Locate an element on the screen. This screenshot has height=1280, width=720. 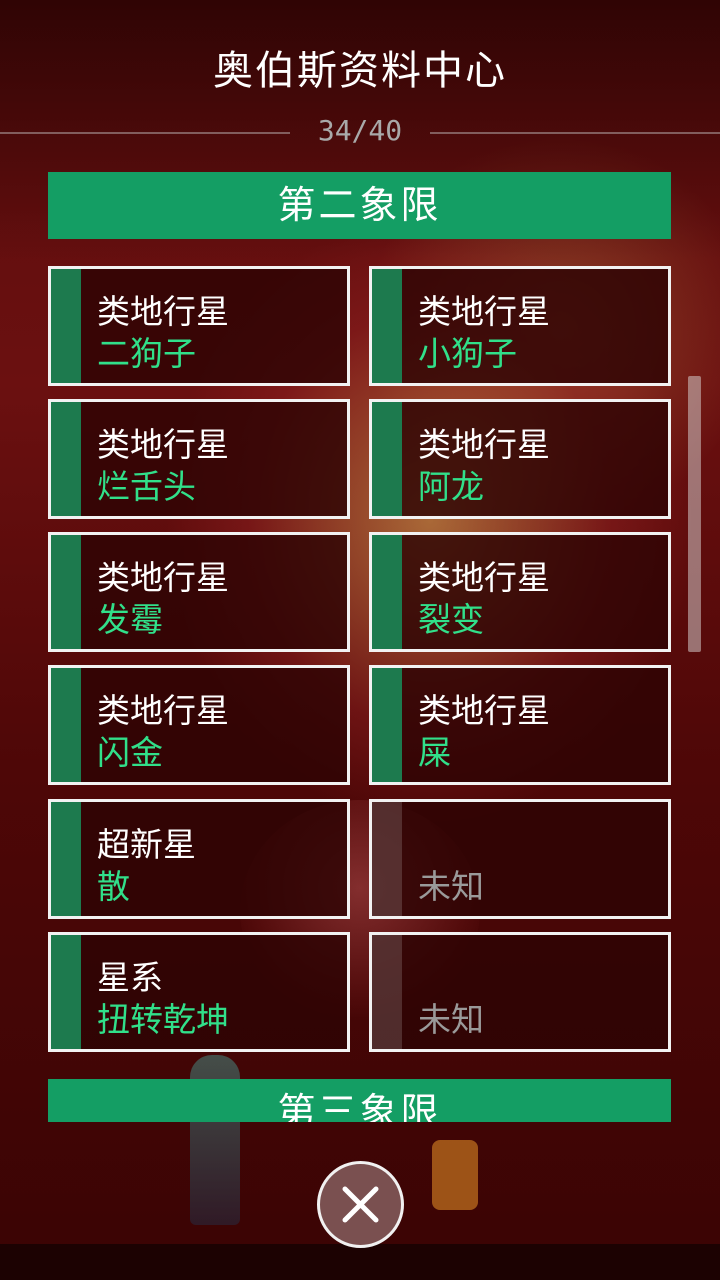
entry-name: 二狗子 is located at coordinates (146, 353).